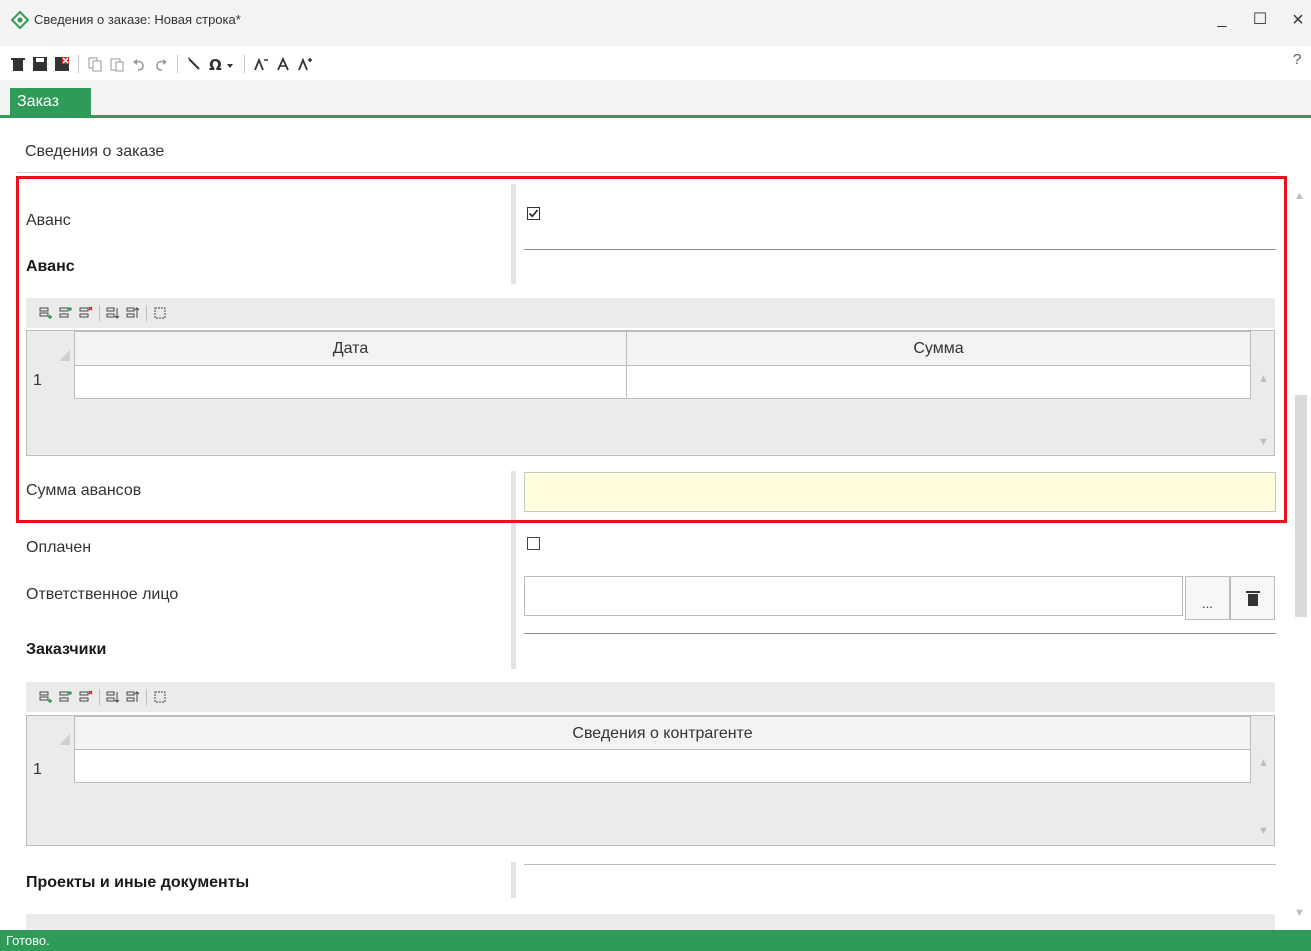 The image size is (1311, 951). I want to click on help-button: ?, so click(1297, 59).